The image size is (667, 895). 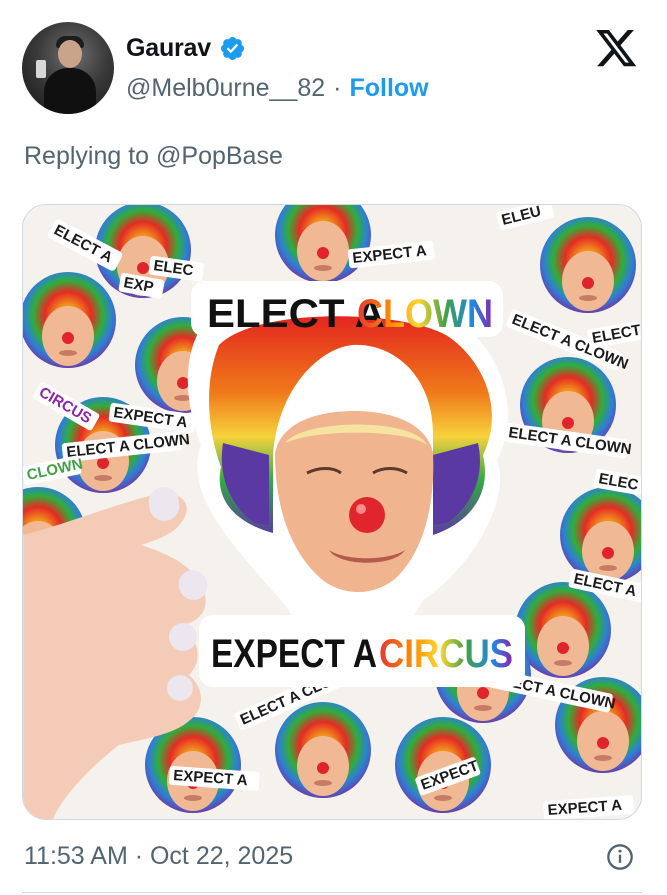 I want to click on author-handle-row: @Melb0urne__82 · Follow, so click(x=277, y=88).